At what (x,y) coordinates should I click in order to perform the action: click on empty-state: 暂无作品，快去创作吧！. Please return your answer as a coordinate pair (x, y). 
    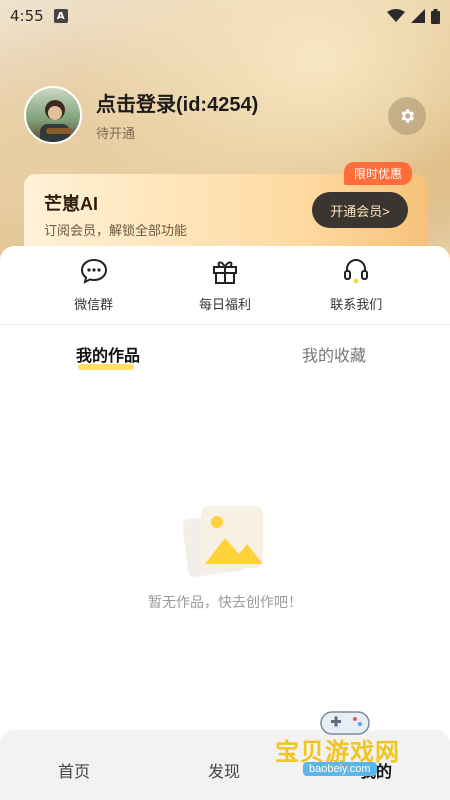
    Looking at the image, I should click on (225, 557).